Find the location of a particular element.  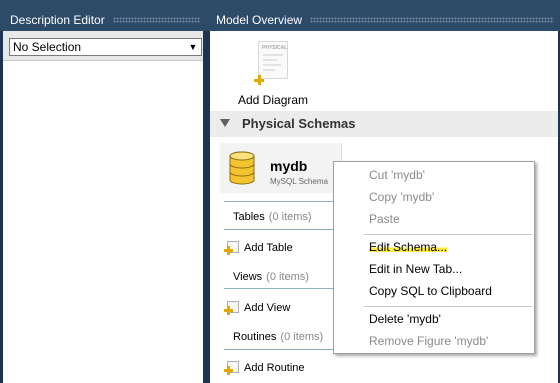

add-routine-icon is located at coordinates (232, 368).